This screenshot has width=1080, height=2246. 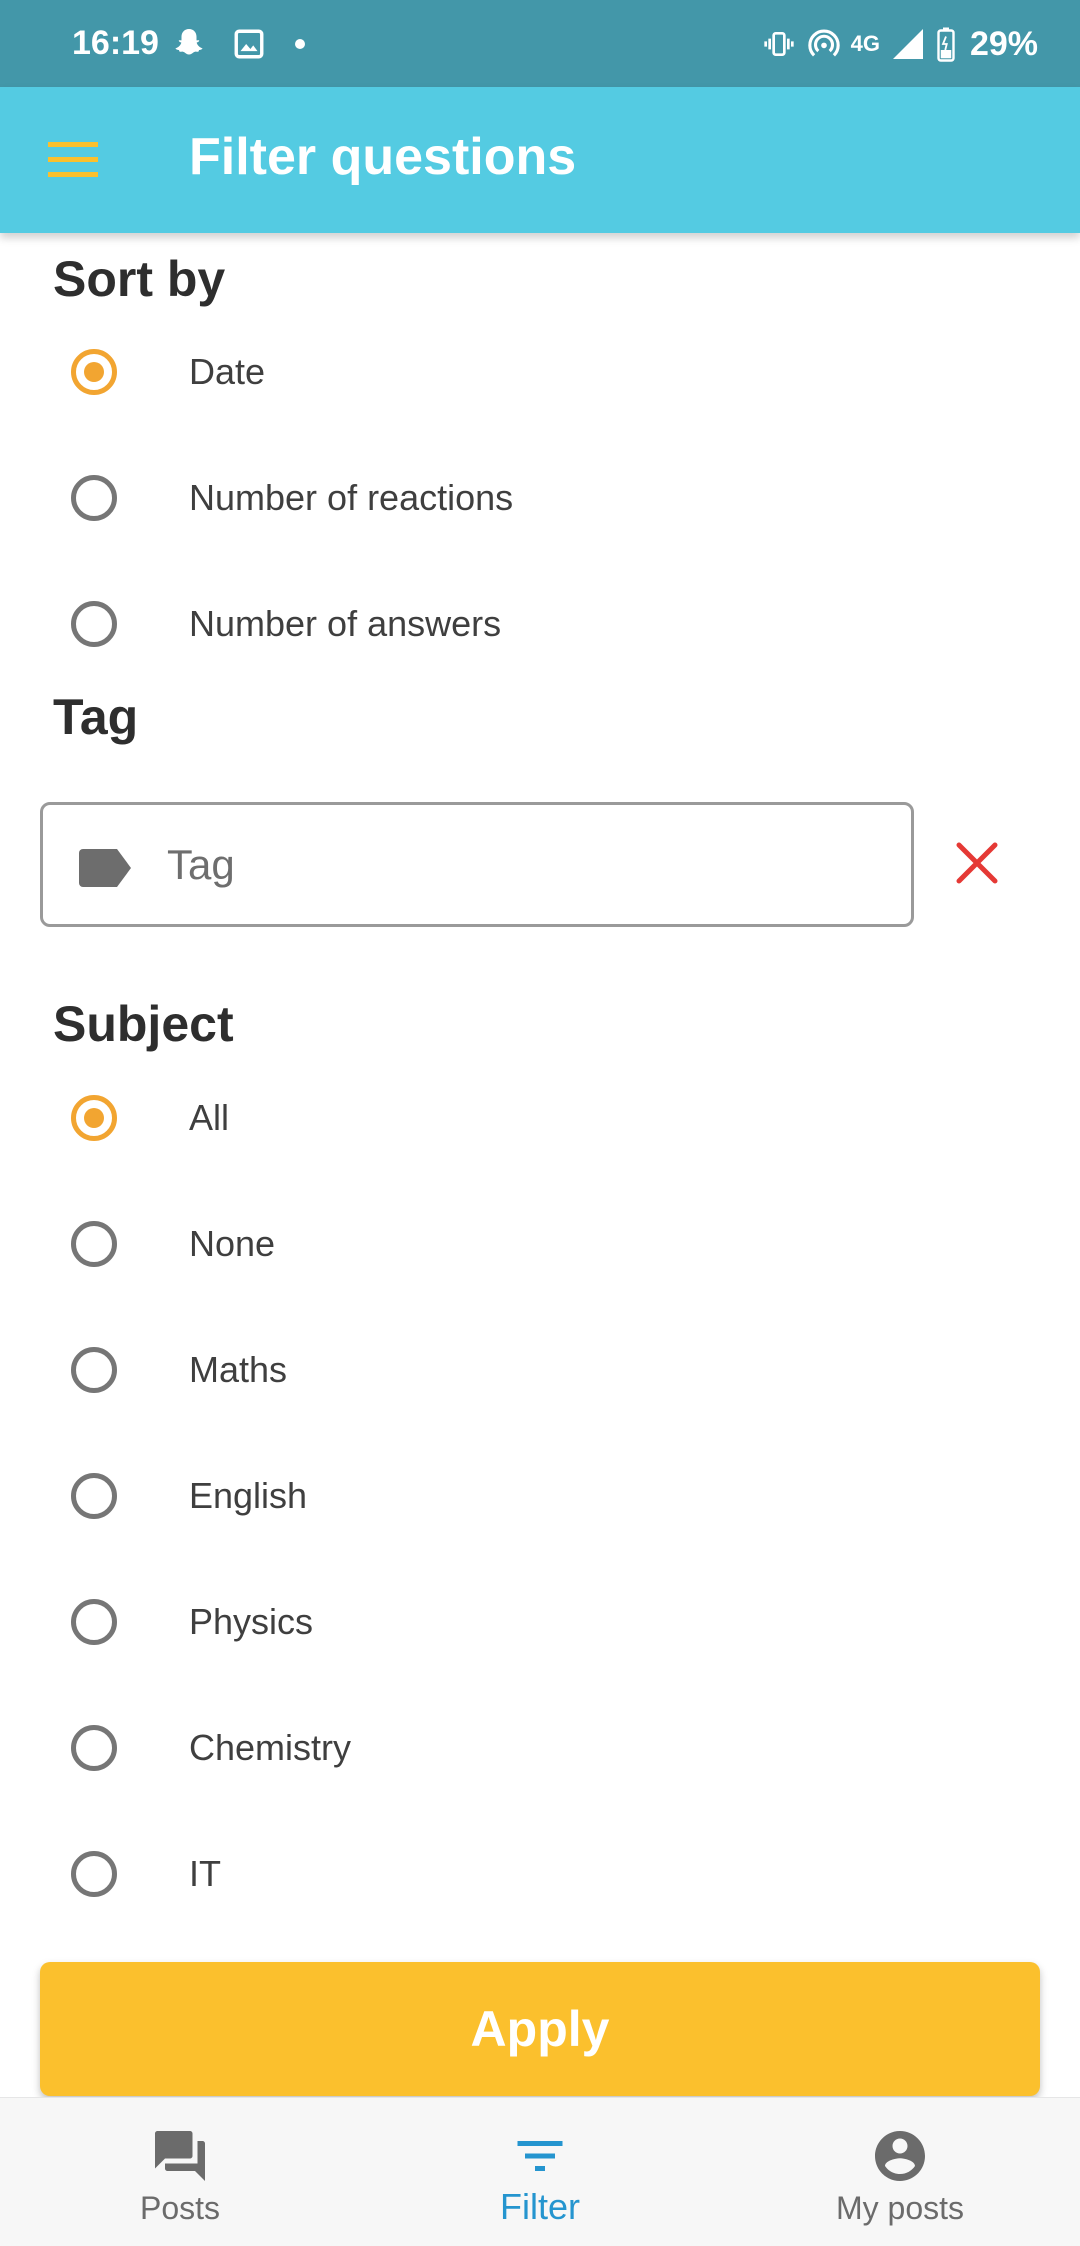 What do you see at coordinates (540, 43) in the screenshot?
I see `status-bar: 16:19 4G 29%` at bounding box center [540, 43].